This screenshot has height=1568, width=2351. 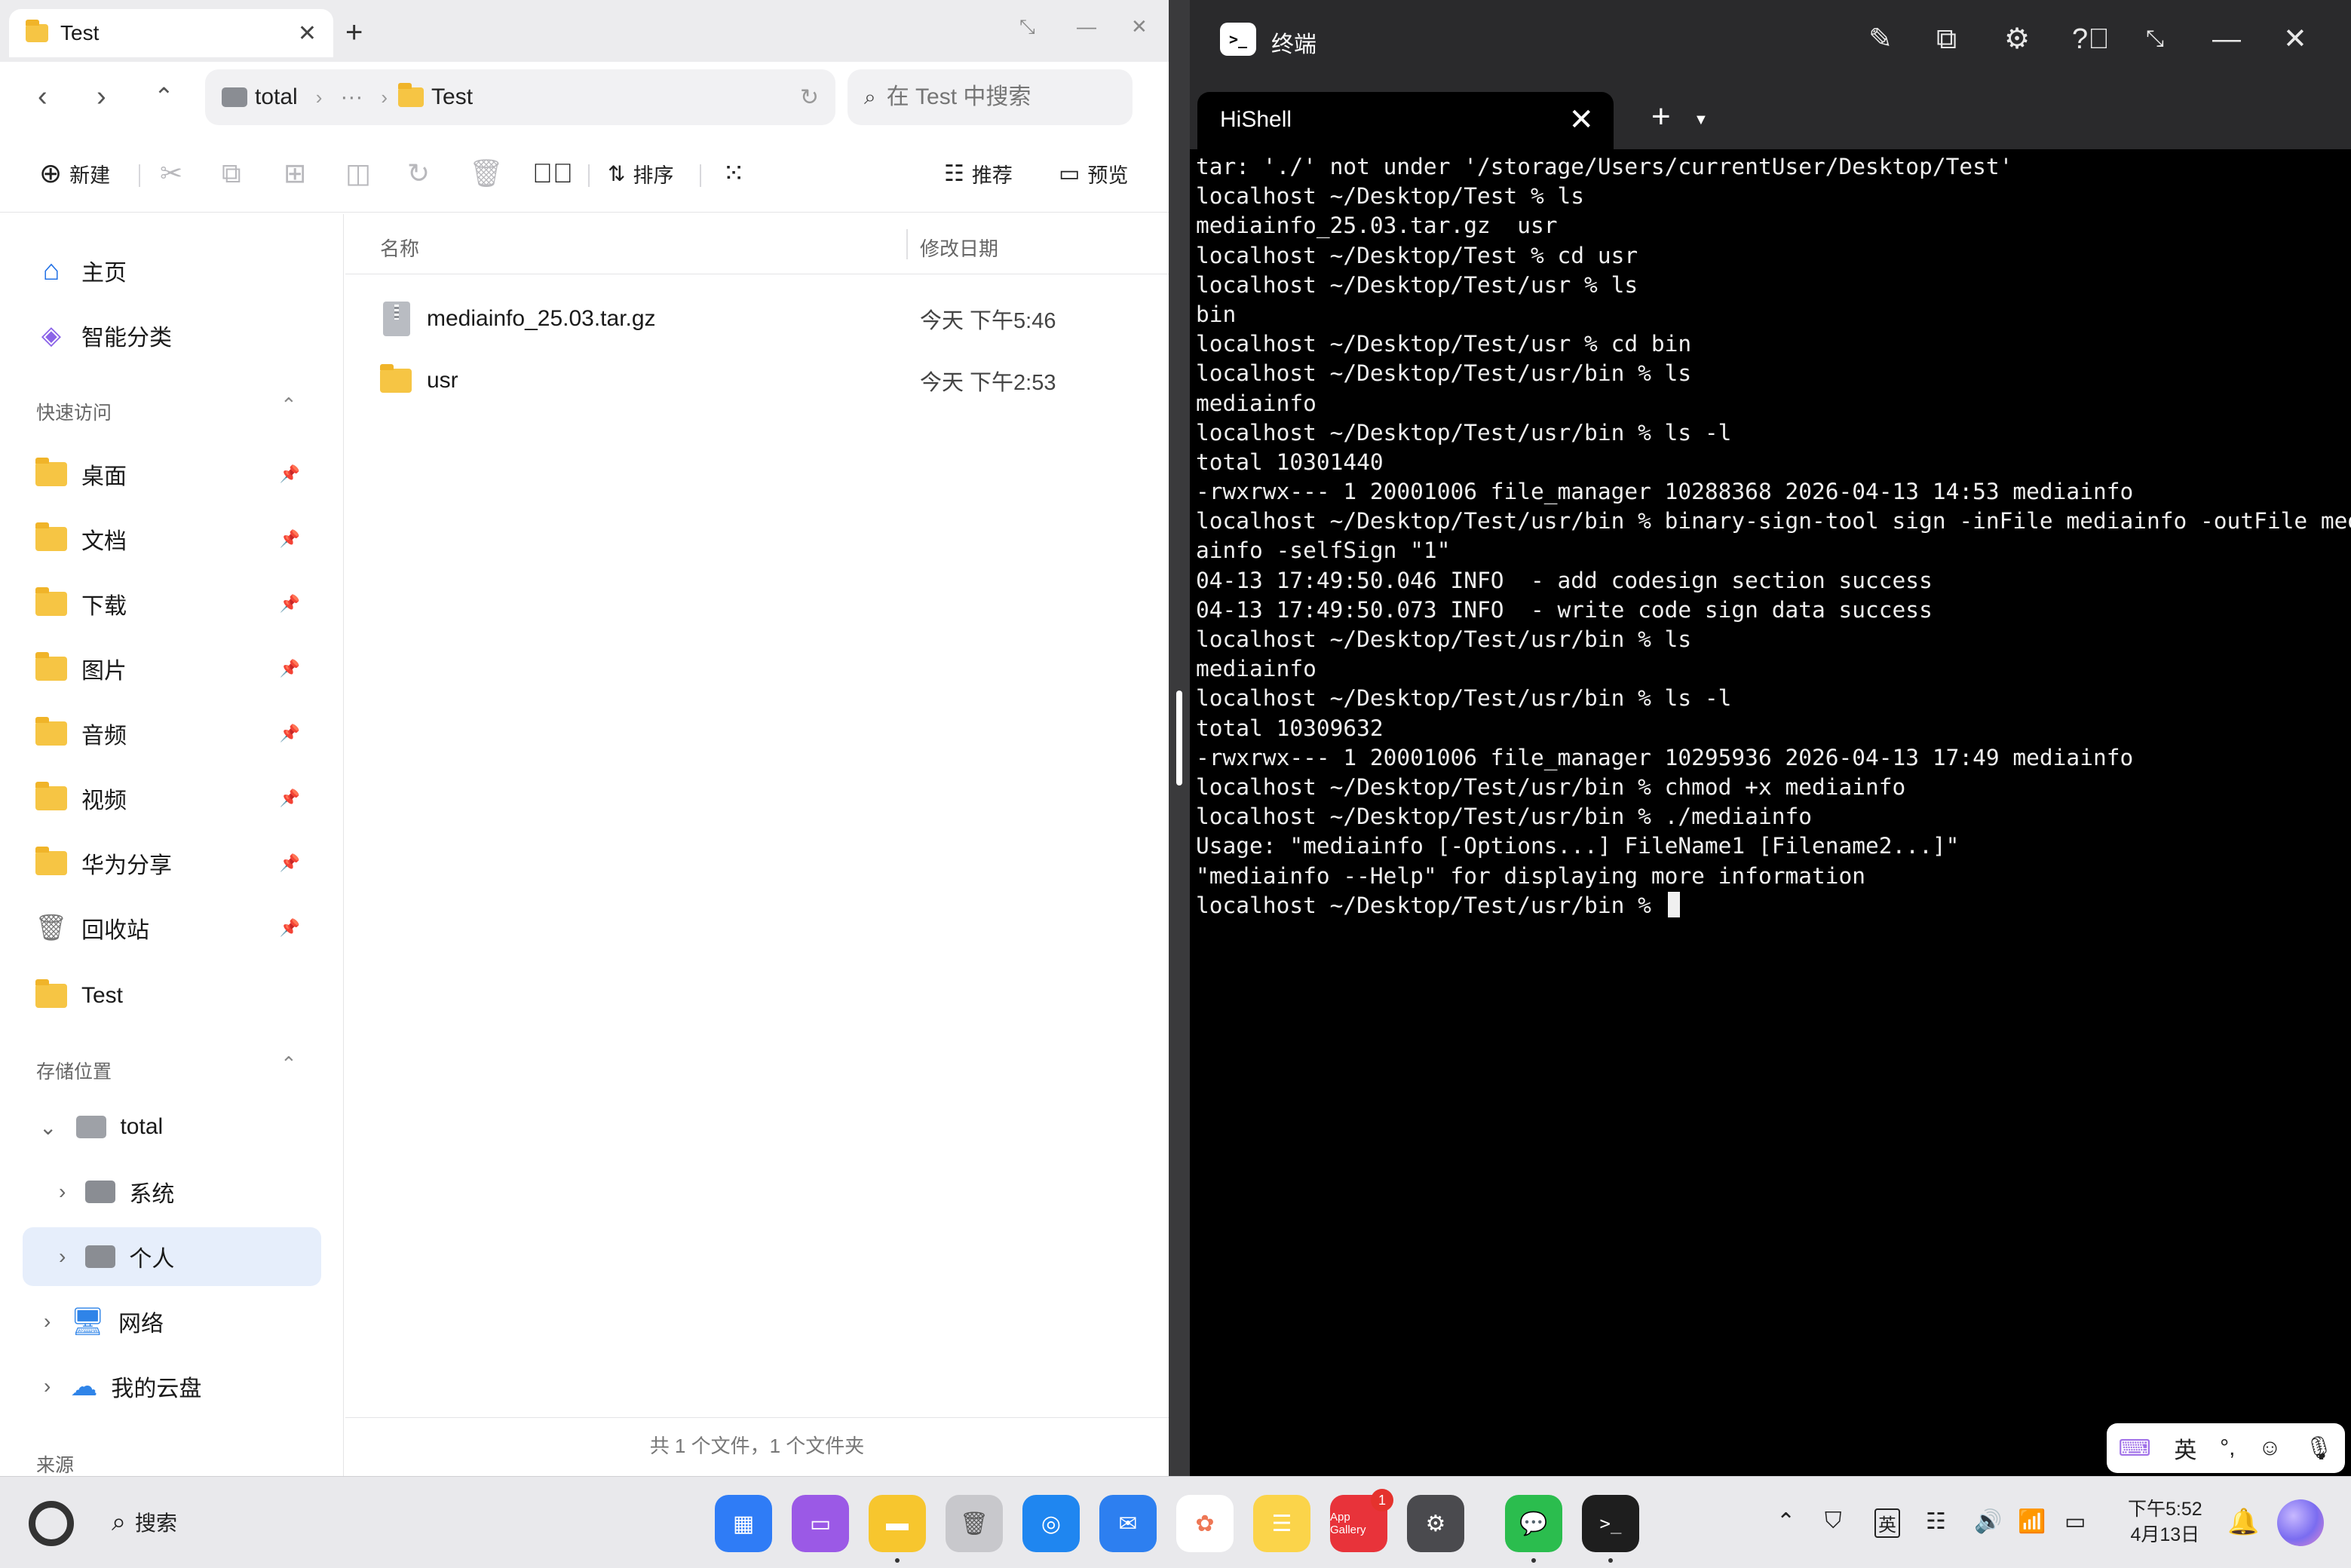 What do you see at coordinates (51, 1523) in the screenshot?
I see `start-button` at bounding box center [51, 1523].